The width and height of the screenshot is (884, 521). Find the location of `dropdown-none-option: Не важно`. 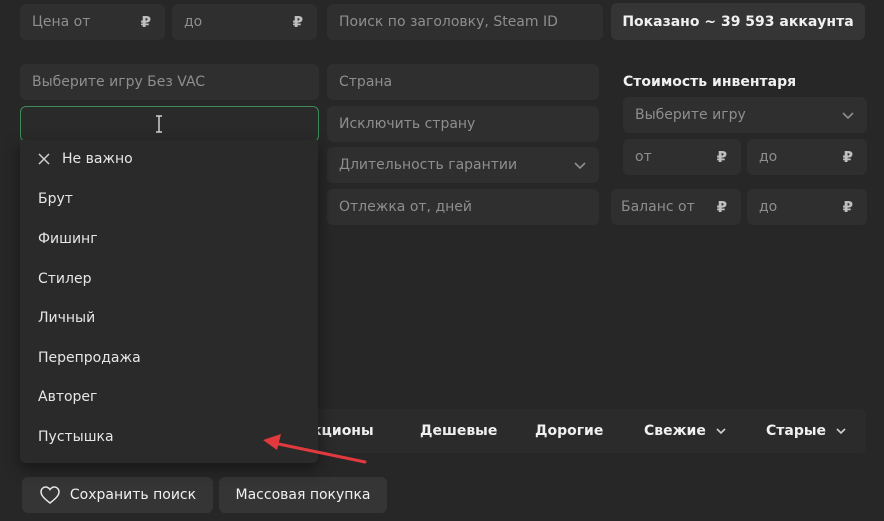

dropdown-none-option: Не важно is located at coordinates (97, 159).